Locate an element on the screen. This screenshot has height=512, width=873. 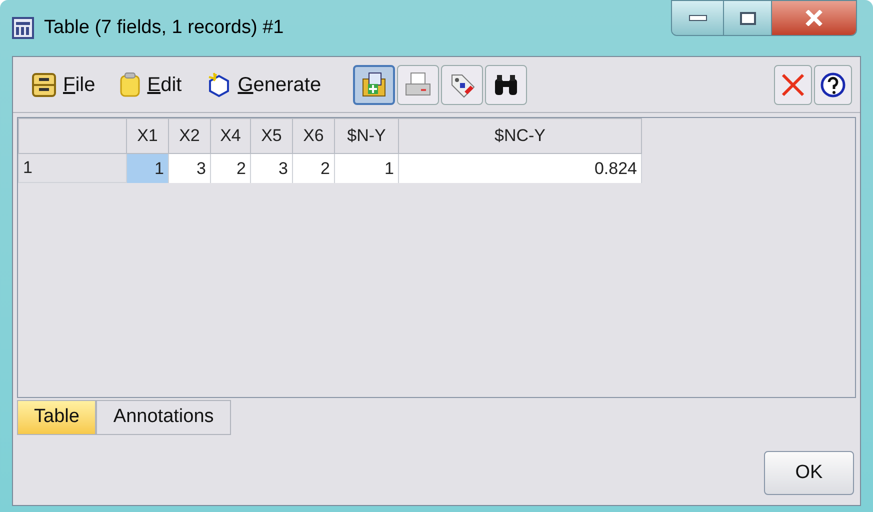
menu-item: Generate is located at coordinates (264, 85).